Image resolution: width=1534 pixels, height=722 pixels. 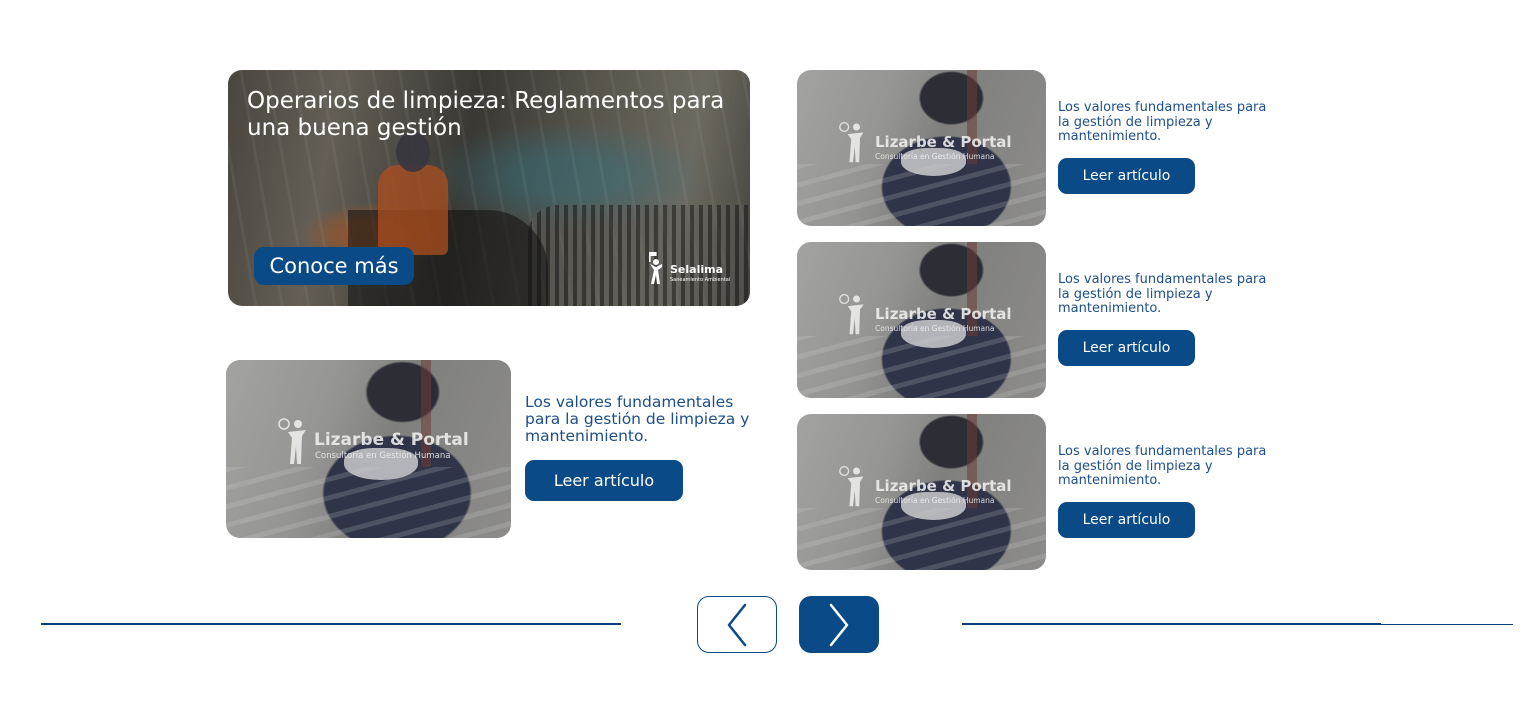 I want to click on person-flag-icon, so click(x=655, y=268).